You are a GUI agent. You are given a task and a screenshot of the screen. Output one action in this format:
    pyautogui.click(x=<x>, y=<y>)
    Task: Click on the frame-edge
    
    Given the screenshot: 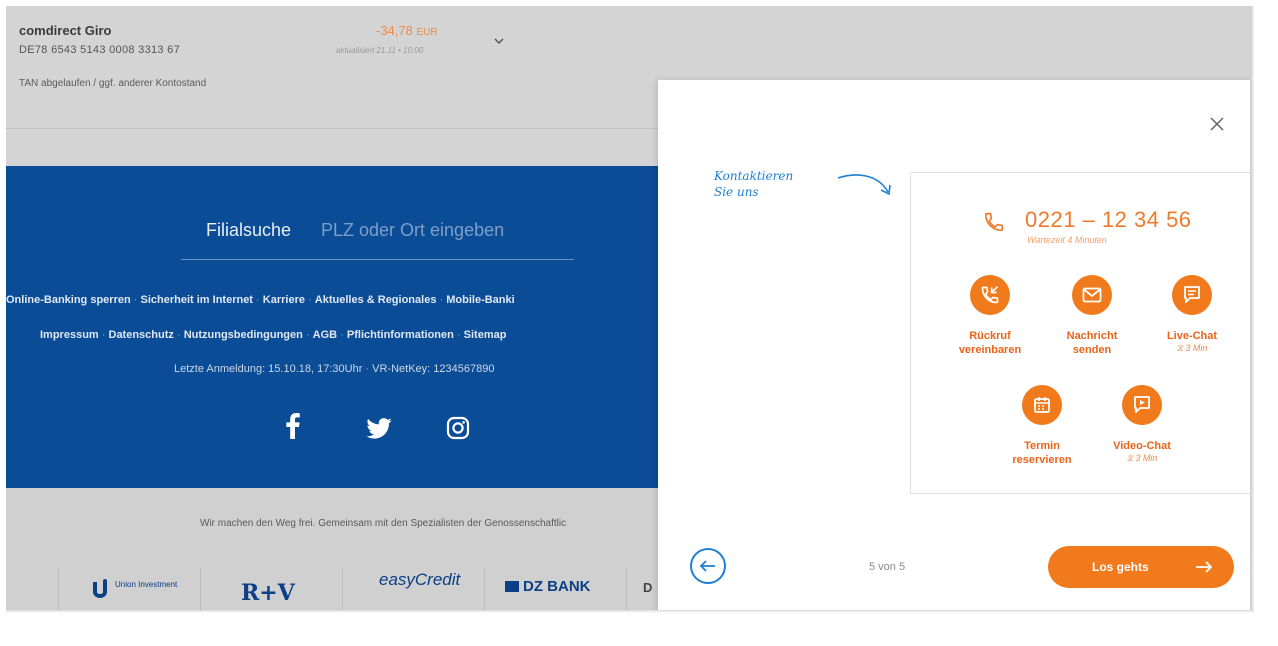 What is the action you would take?
    pyautogui.click(x=1252, y=308)
    